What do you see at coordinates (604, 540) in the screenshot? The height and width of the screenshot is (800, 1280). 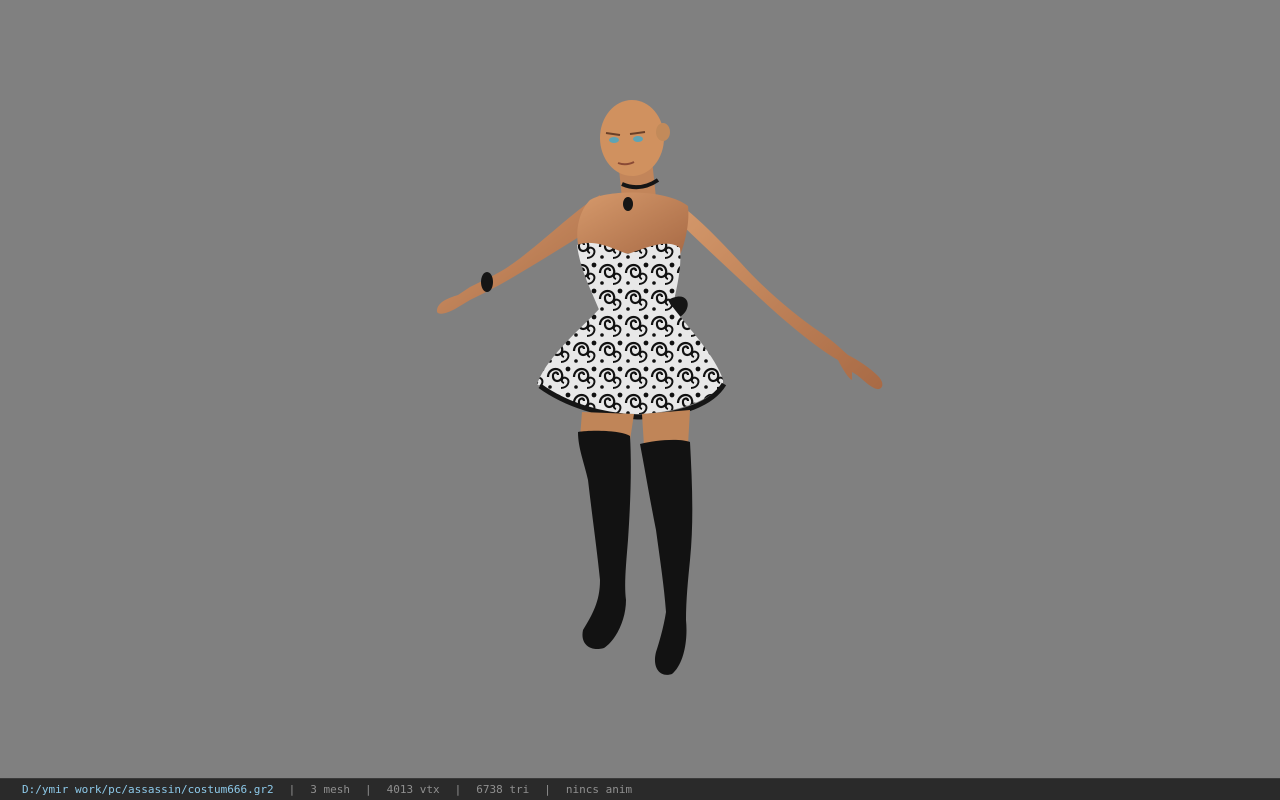 I see `left-boot` at bounding box center [604, 540].